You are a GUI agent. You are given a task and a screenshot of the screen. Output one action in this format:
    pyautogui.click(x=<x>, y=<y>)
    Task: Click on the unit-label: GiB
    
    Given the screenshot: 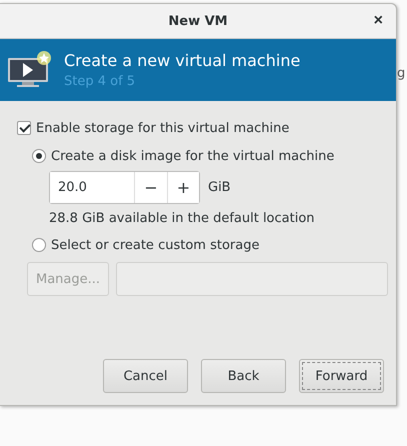 What is the action you would take?
    pyautogui.click(x=219, y=187)
    